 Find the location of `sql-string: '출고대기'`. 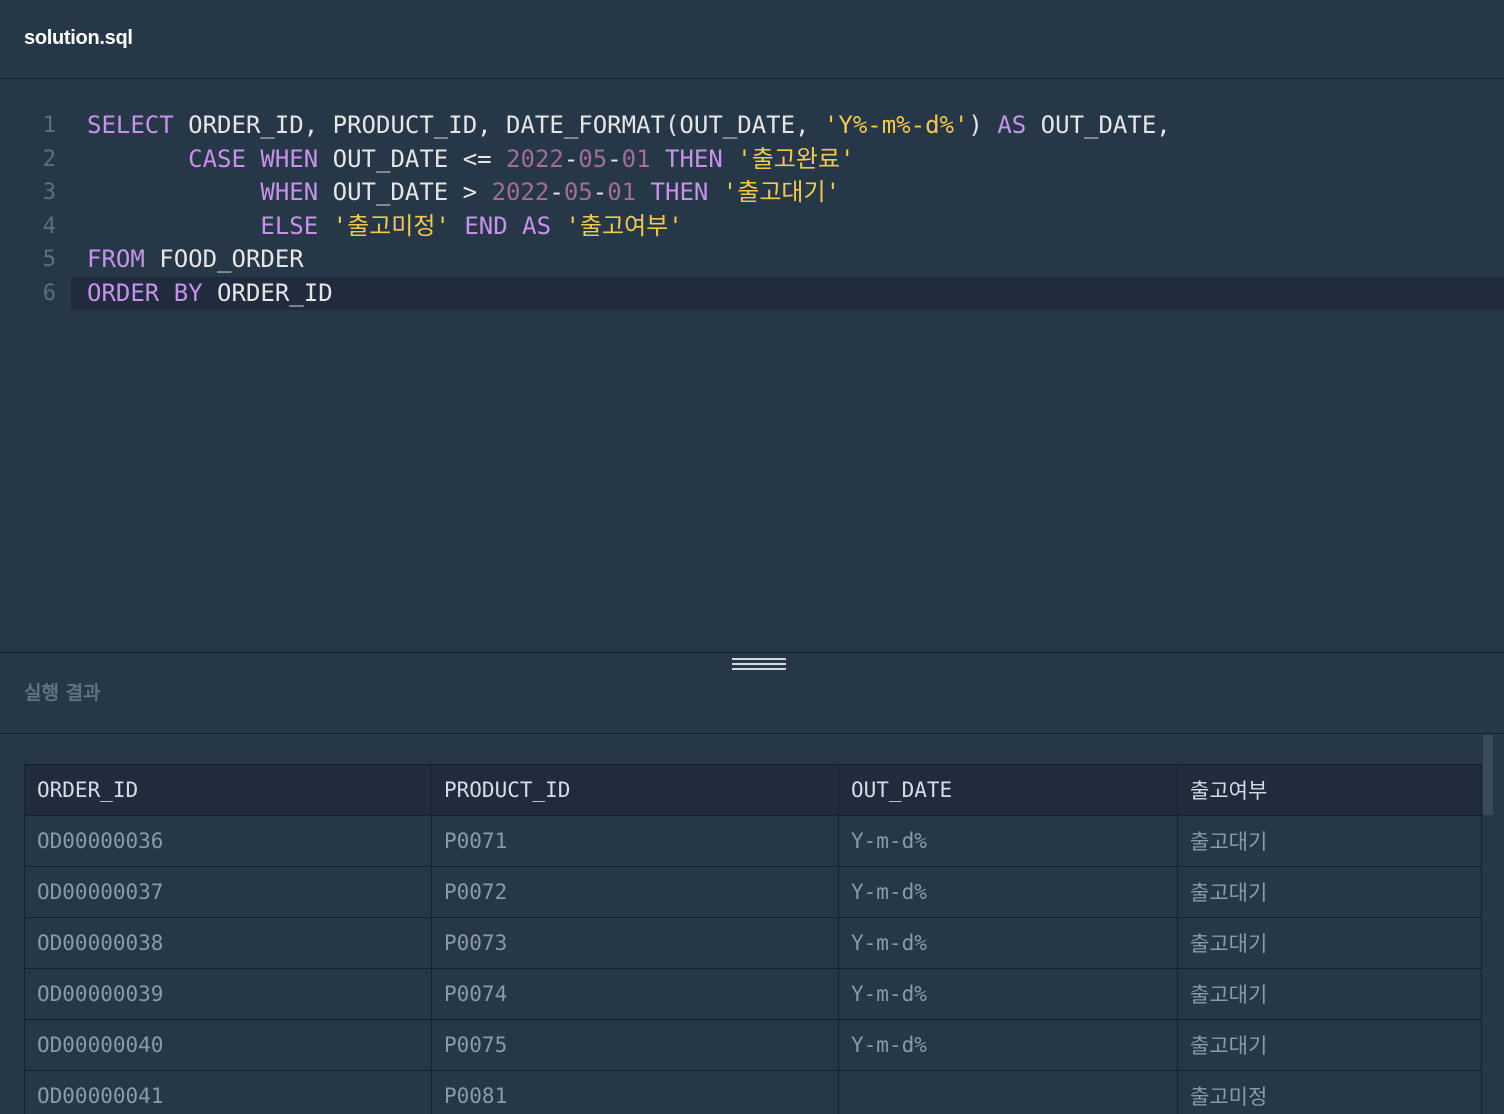

sql-string: '출고대기' is located at coordinates (781, 192).